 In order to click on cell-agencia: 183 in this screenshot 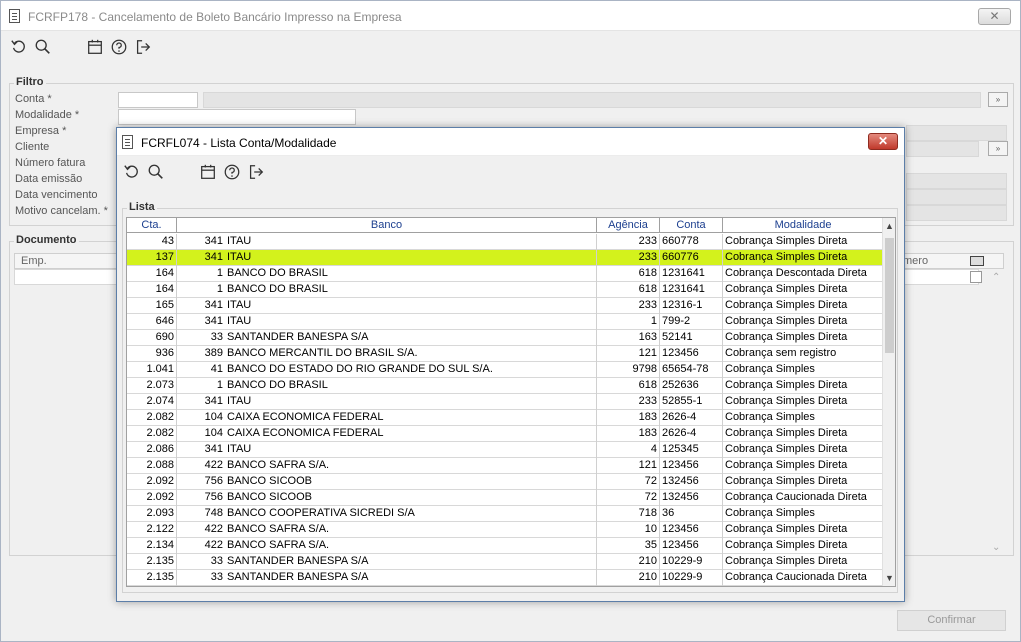, I will do `click(628, 434)`.